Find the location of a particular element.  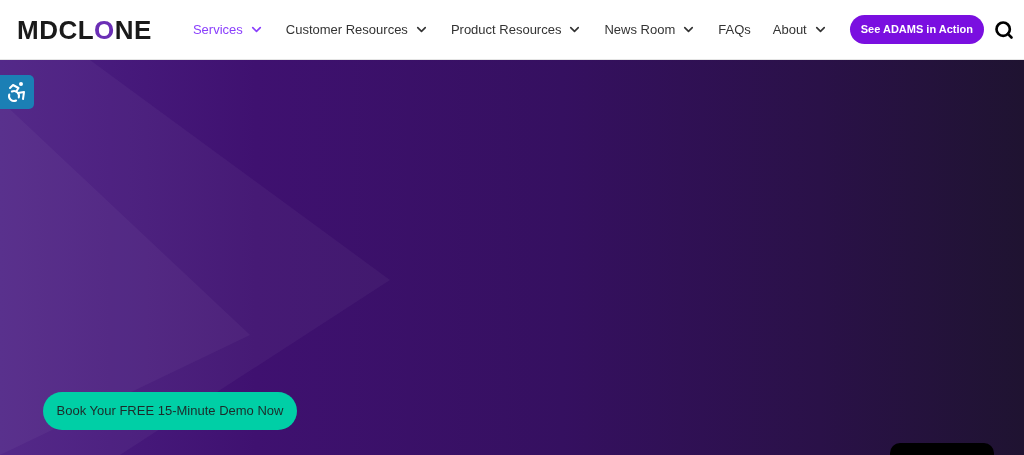

nav-link: Product Resources is located at coordinates (516, 29).